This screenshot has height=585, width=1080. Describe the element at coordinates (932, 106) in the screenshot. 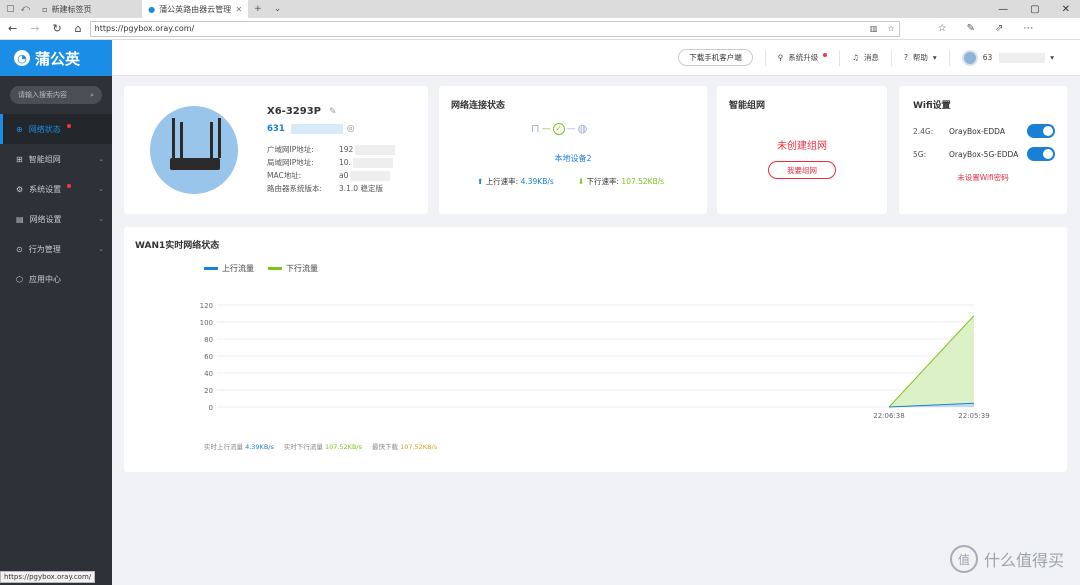

I see `card-title: Wifi设置` at that location.